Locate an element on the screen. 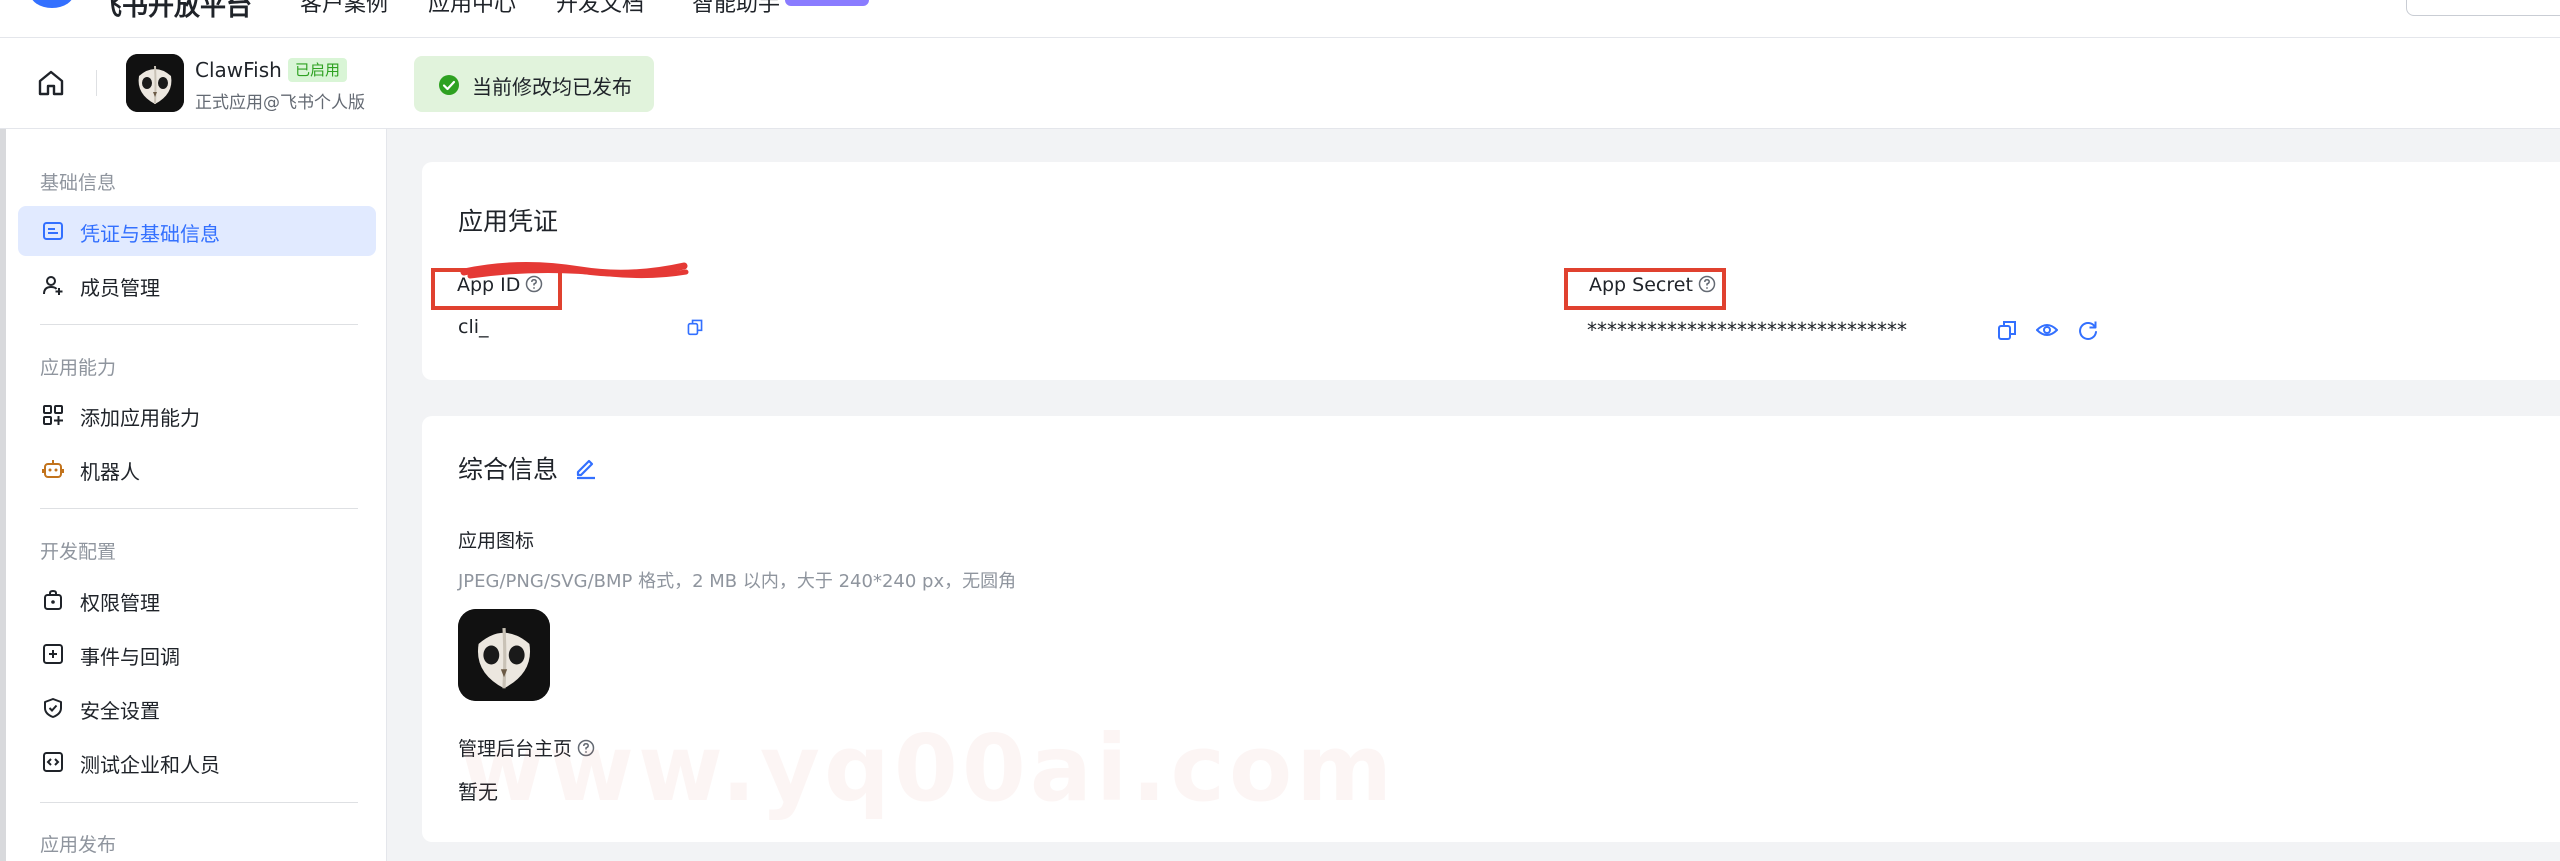 This screenshot has width=2560, height=861. app-subtitle: 正式应用@飞书个人版 is located at coordinates (280, 103).